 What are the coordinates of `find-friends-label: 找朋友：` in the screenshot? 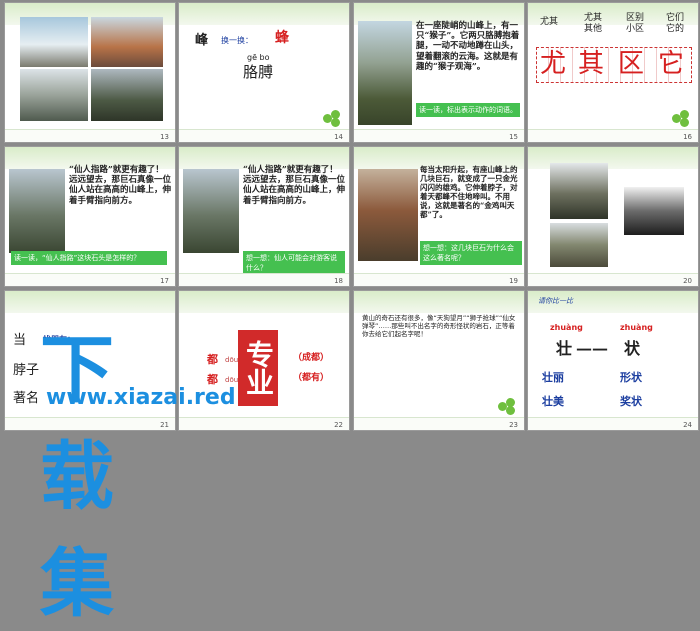 It's located at (59, 339).